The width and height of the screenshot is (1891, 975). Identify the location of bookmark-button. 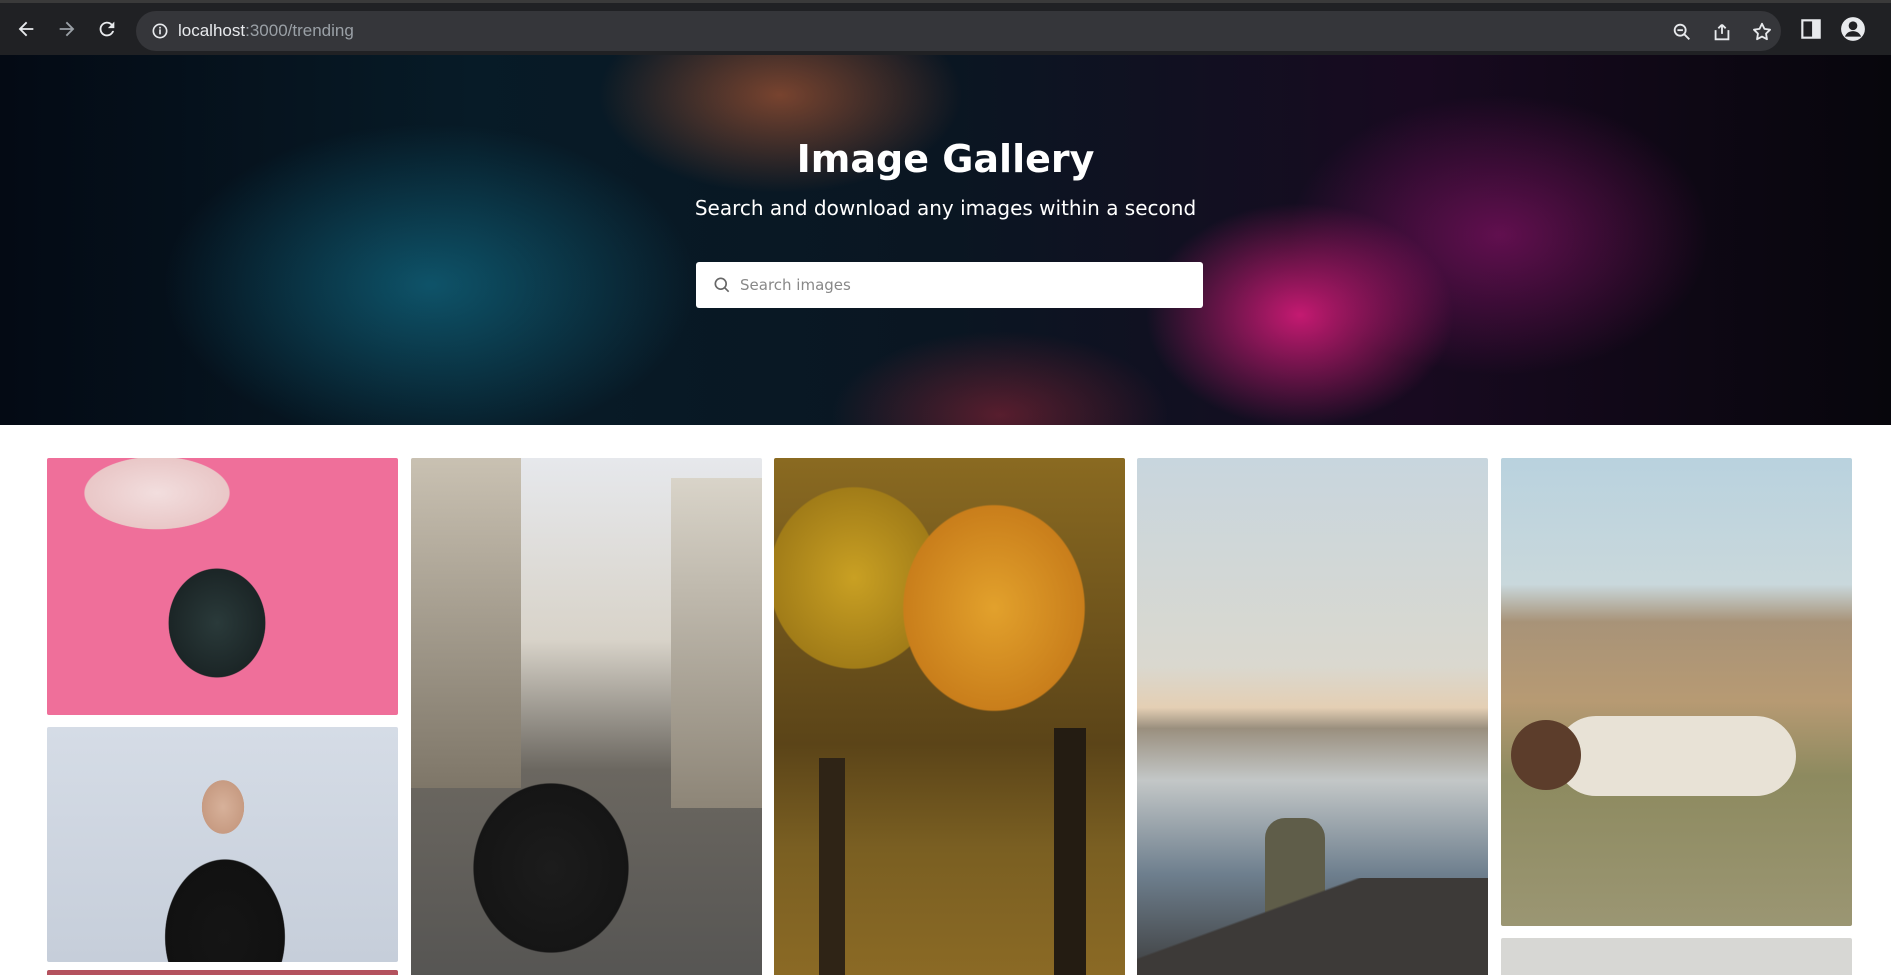
(1762, 32).